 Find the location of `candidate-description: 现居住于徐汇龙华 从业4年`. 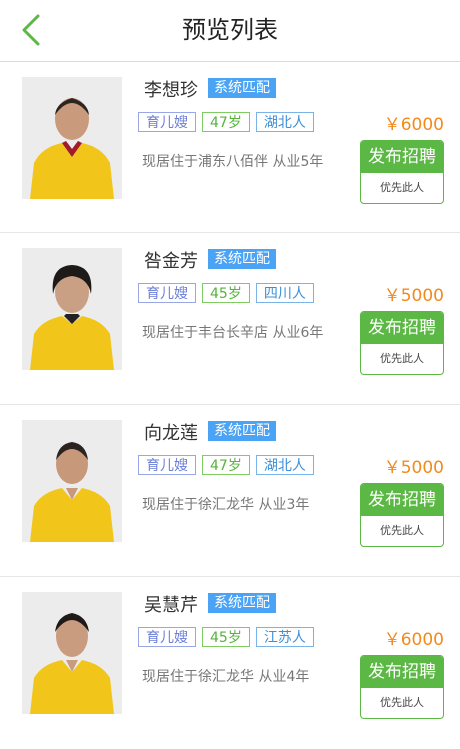

candidate-description: 现居住于徐汇龙华 从业4年 is located at coordinates (226, 677).